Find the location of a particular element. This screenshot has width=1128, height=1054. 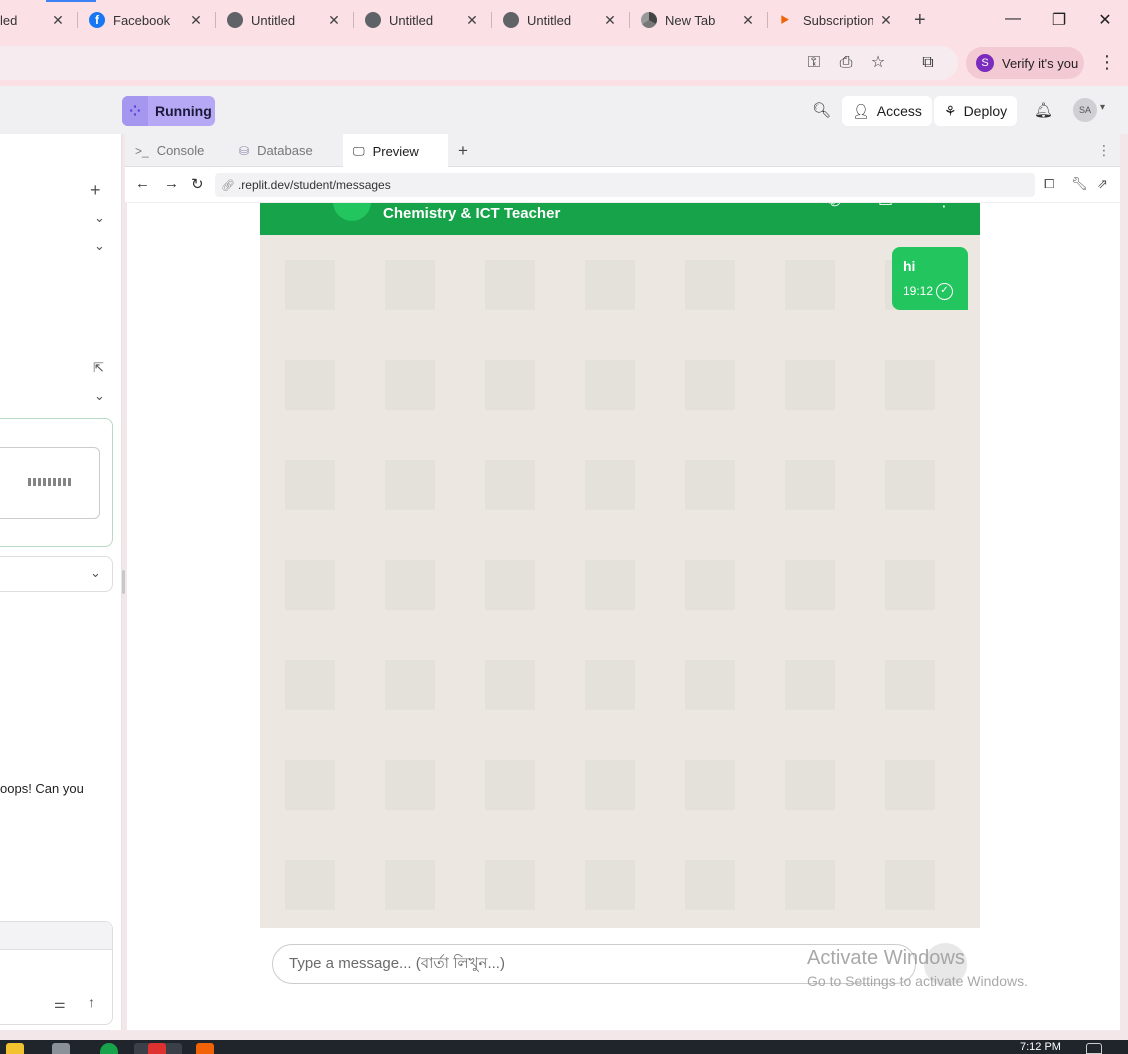

new-tab-button: + is located at coordinates (920, 20).